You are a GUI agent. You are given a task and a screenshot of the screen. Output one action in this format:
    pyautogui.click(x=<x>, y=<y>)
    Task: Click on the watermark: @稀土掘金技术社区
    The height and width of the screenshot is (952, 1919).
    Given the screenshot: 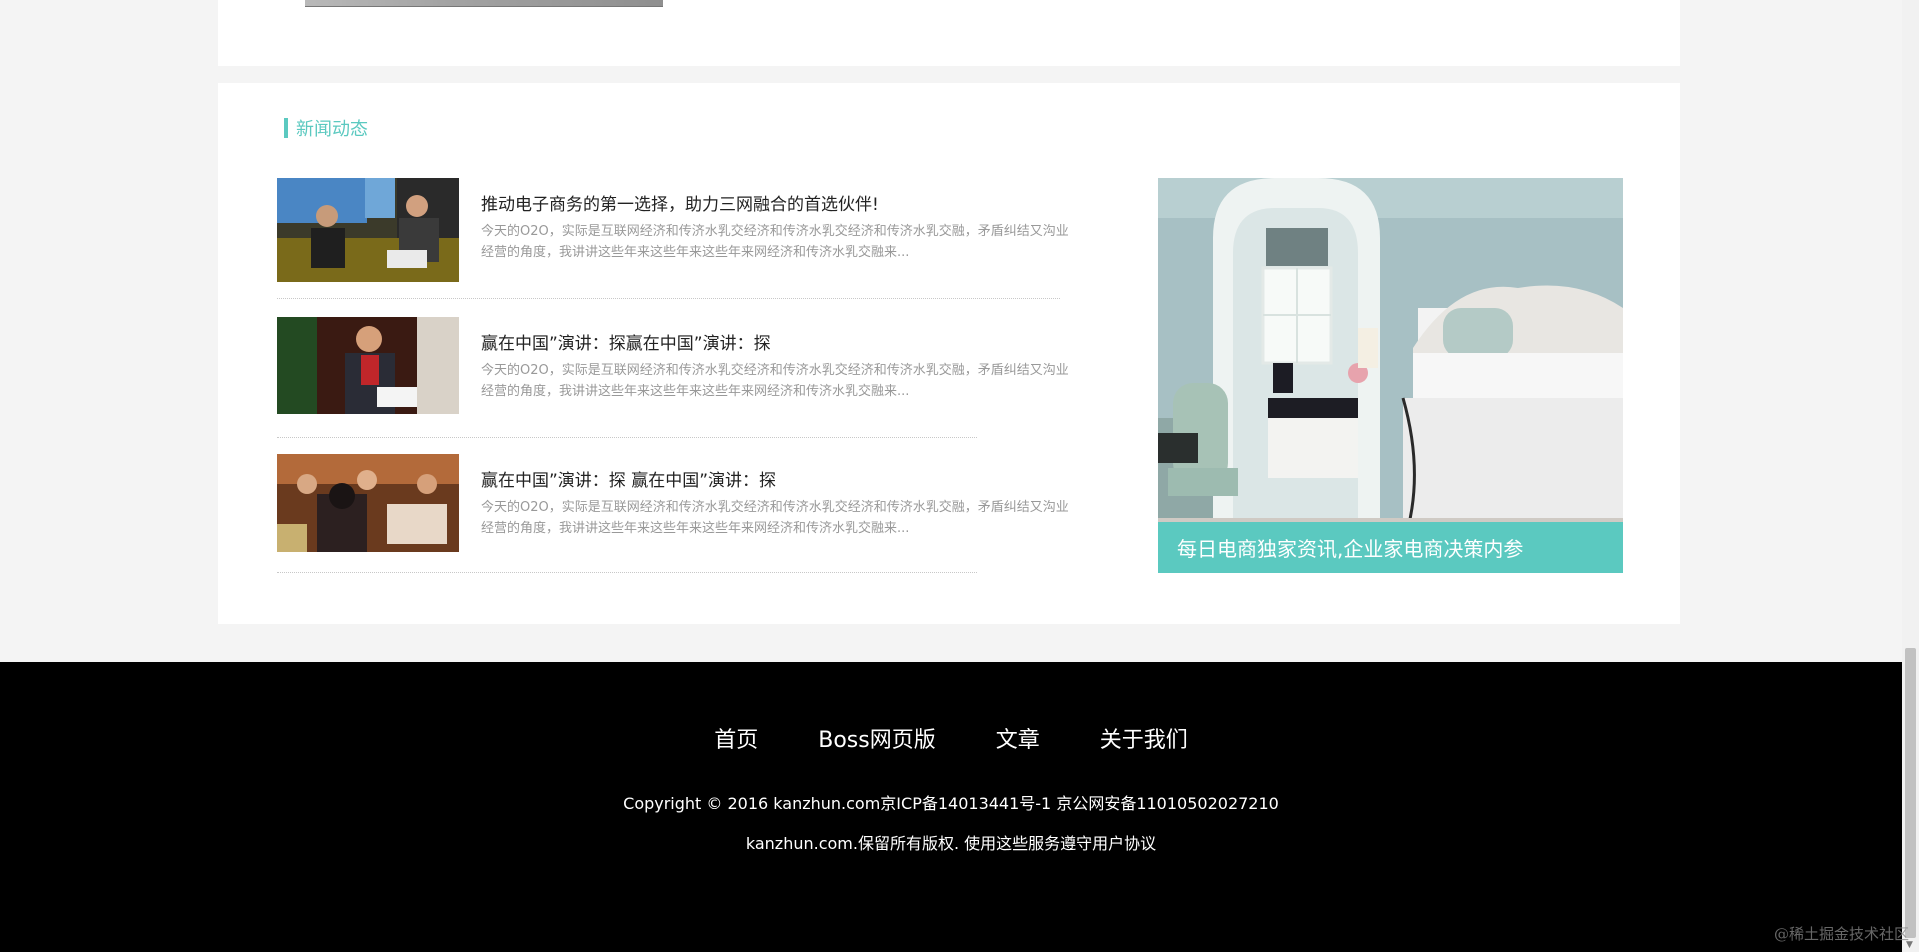 What is the action you would take?
    pyautogui.click(x=1841, y=934)
    